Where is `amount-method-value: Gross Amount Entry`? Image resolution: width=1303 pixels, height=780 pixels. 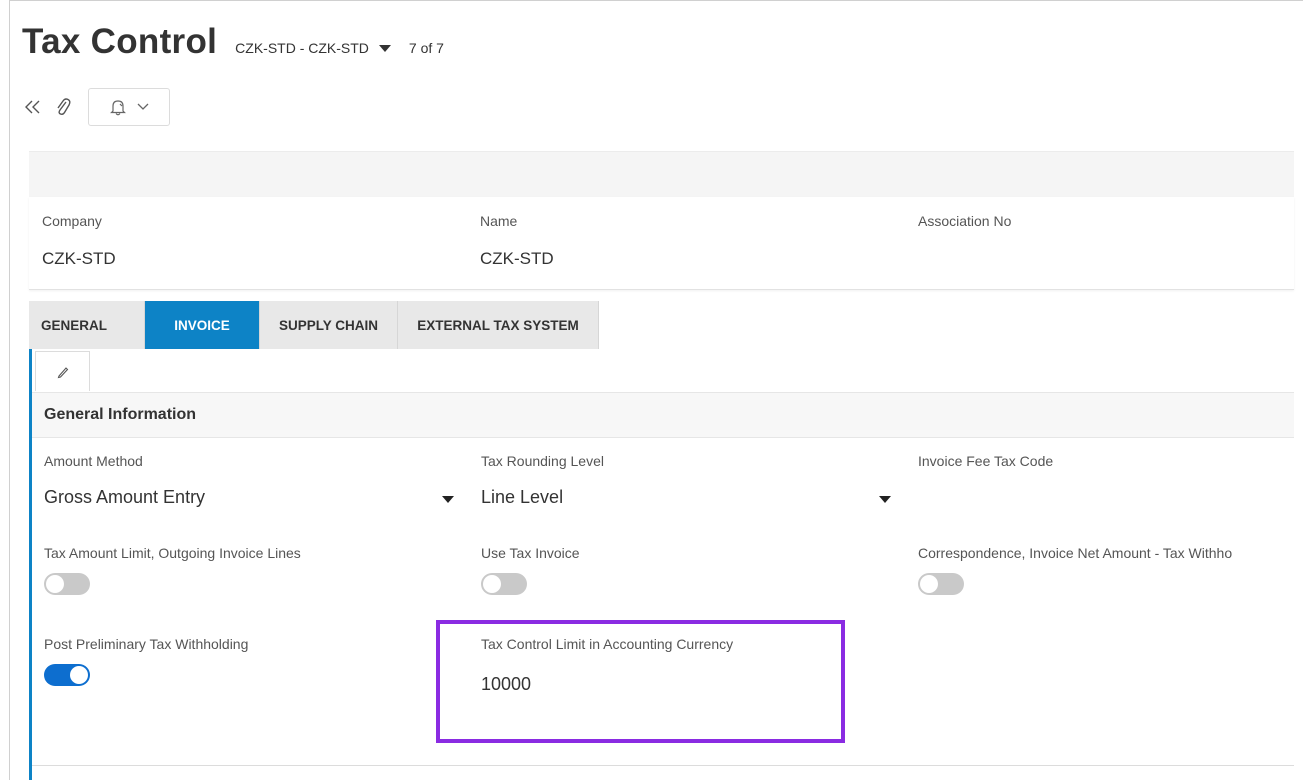
amount-method-value: Gross Amount Entry is located at coordinates (125, 497).